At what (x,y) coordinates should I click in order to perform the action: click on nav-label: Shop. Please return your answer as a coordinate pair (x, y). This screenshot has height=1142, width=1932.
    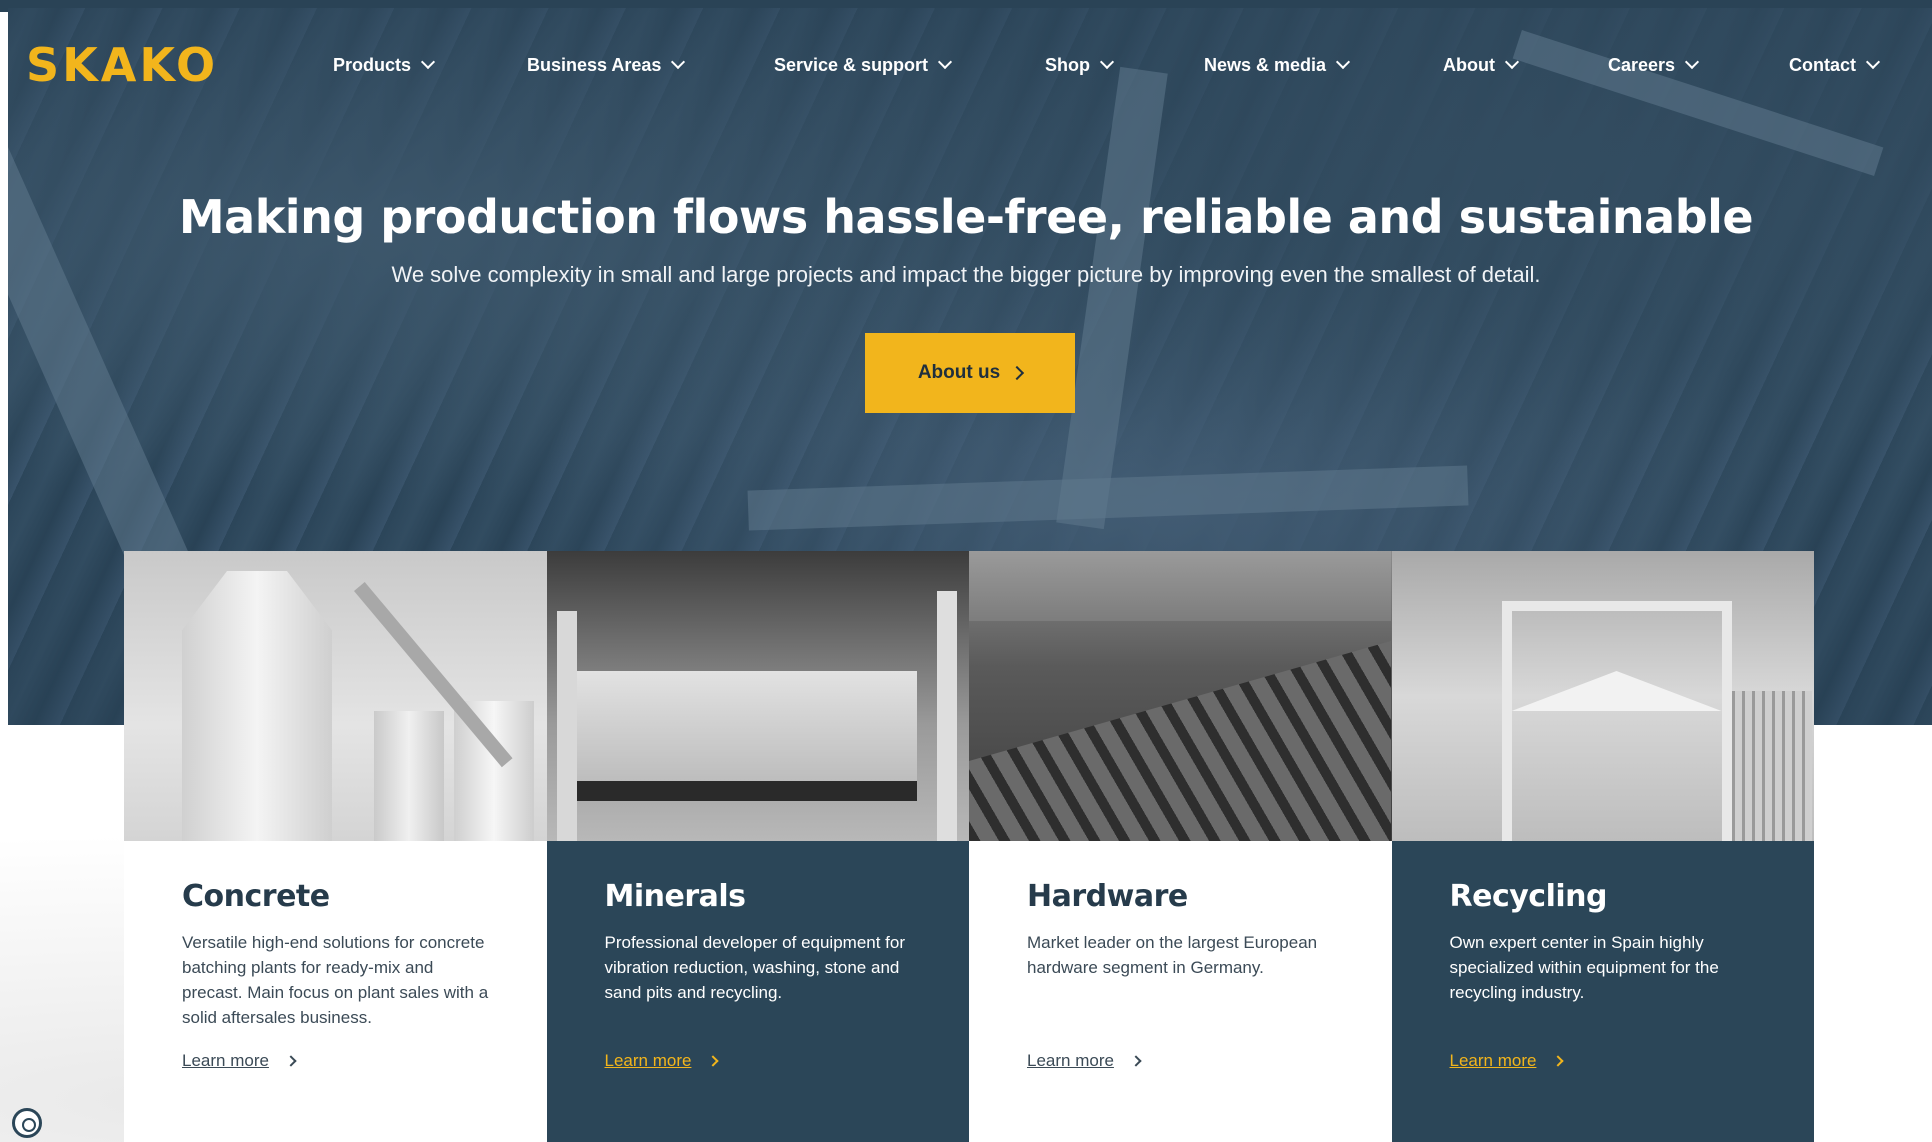
    Looking at the image, I should click on (1067, 64).